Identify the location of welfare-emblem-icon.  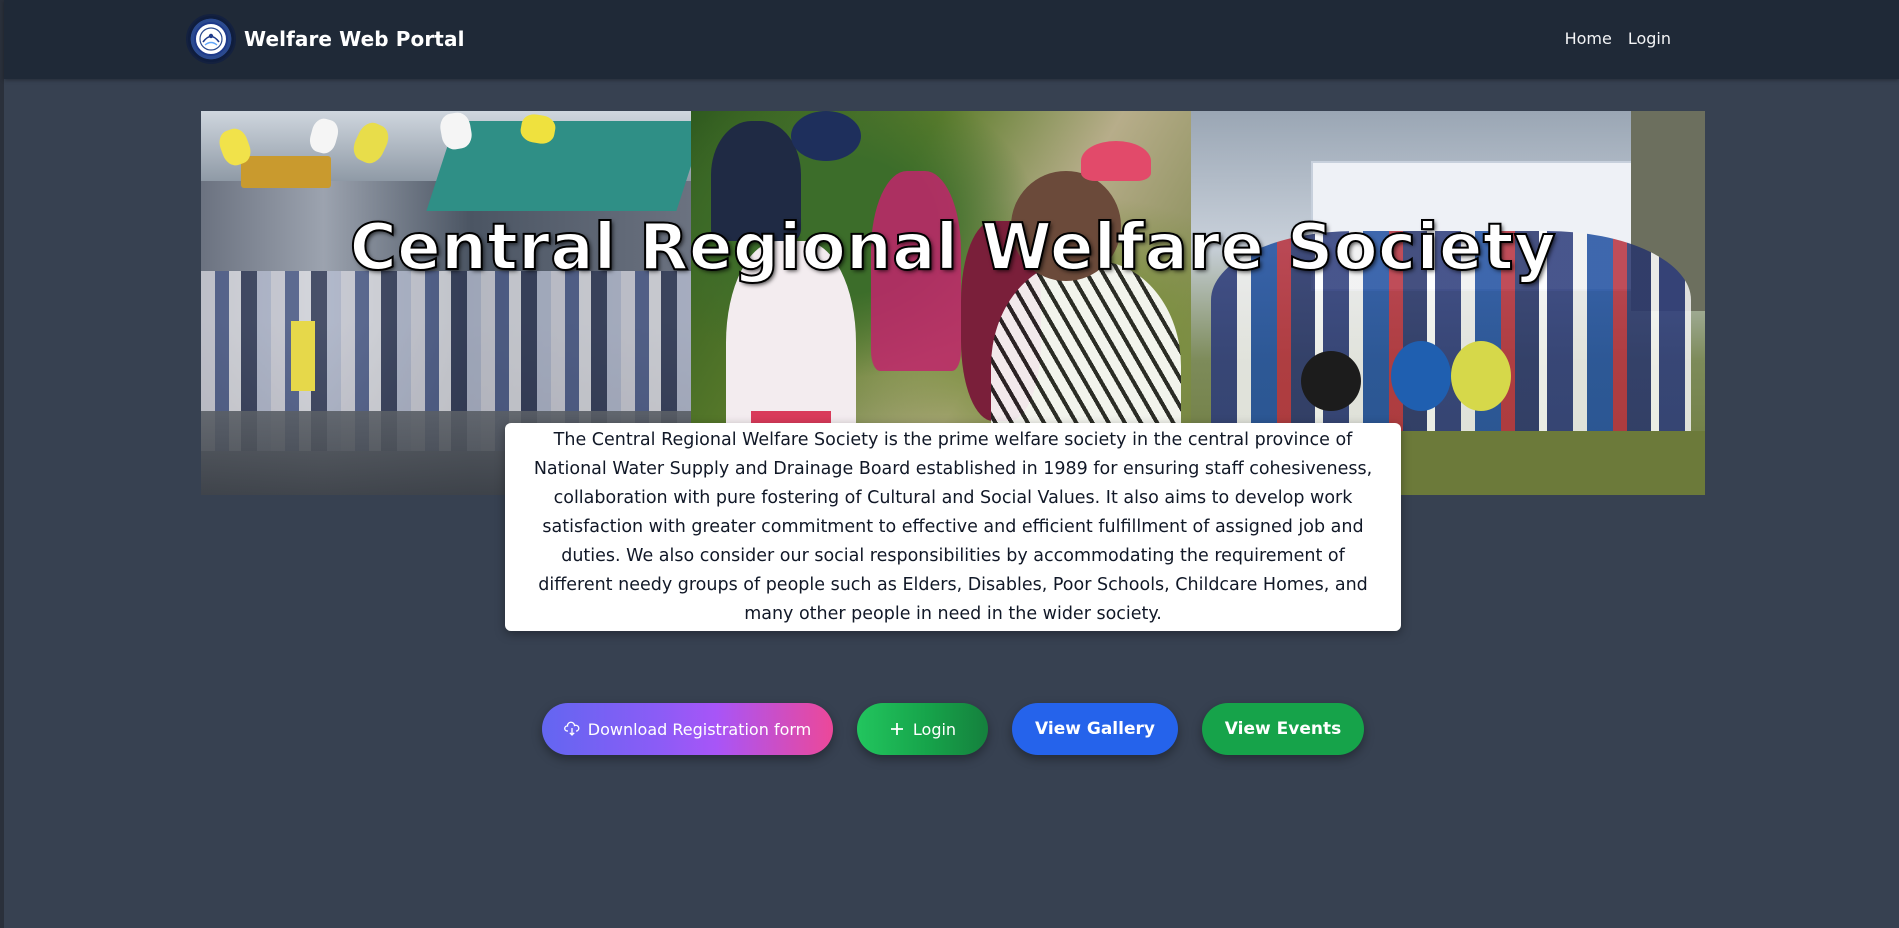
(211, 39).